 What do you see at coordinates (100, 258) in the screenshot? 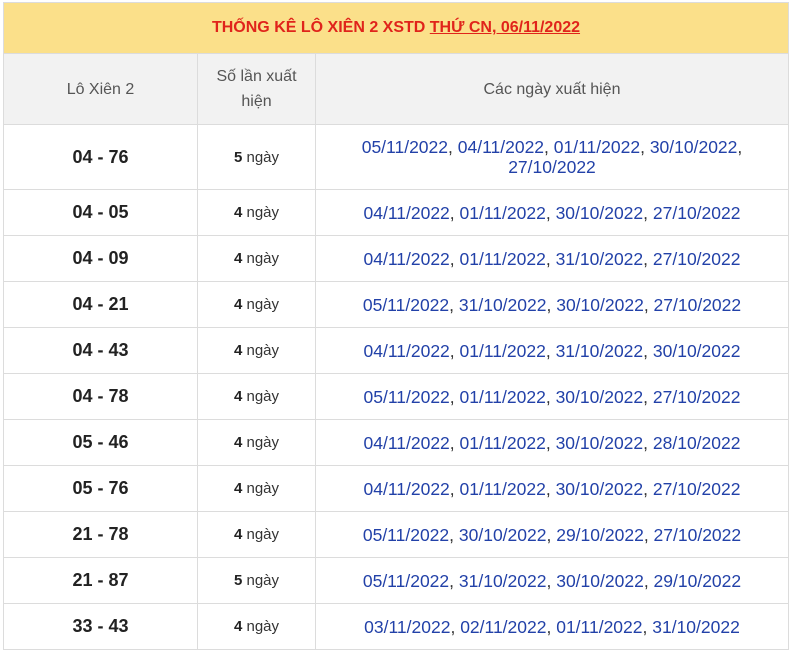
I see `pair-cell: 04 - 09` at bounding box center [100, 258].